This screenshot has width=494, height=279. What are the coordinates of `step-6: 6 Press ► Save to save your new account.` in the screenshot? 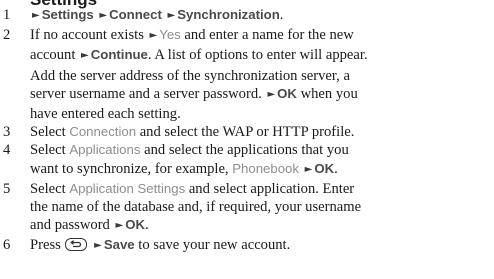 It's located at (247, 246).